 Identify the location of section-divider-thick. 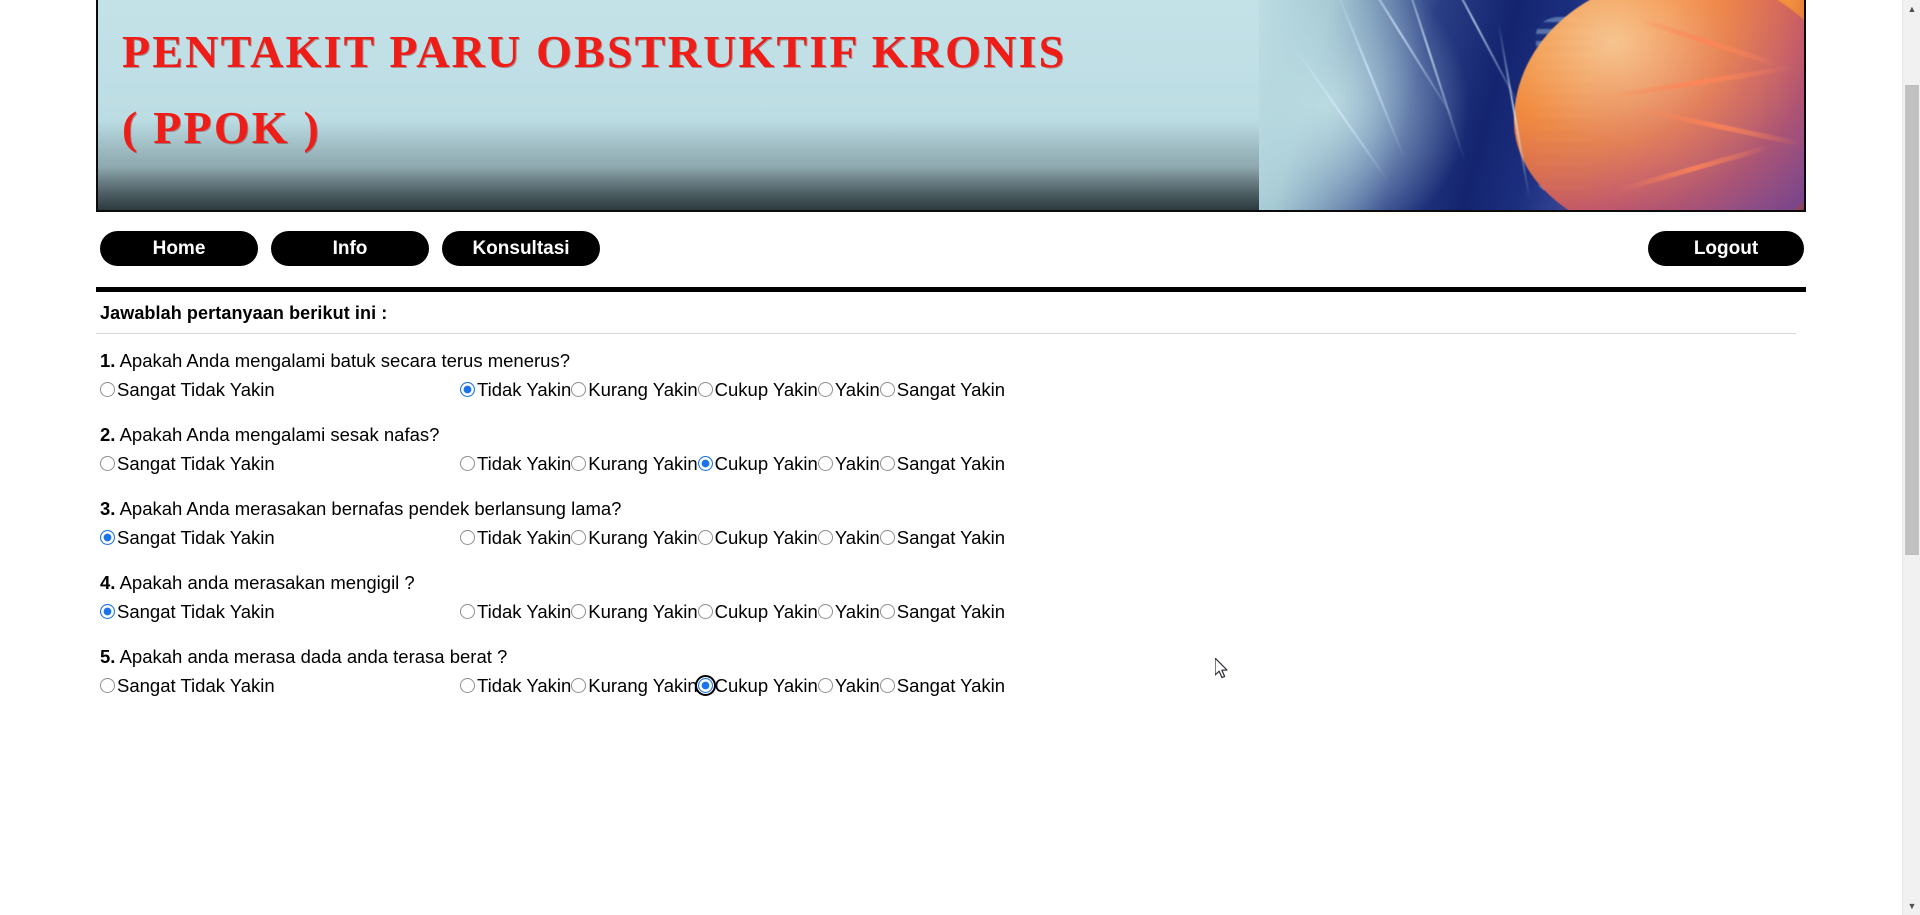
(951, 289).